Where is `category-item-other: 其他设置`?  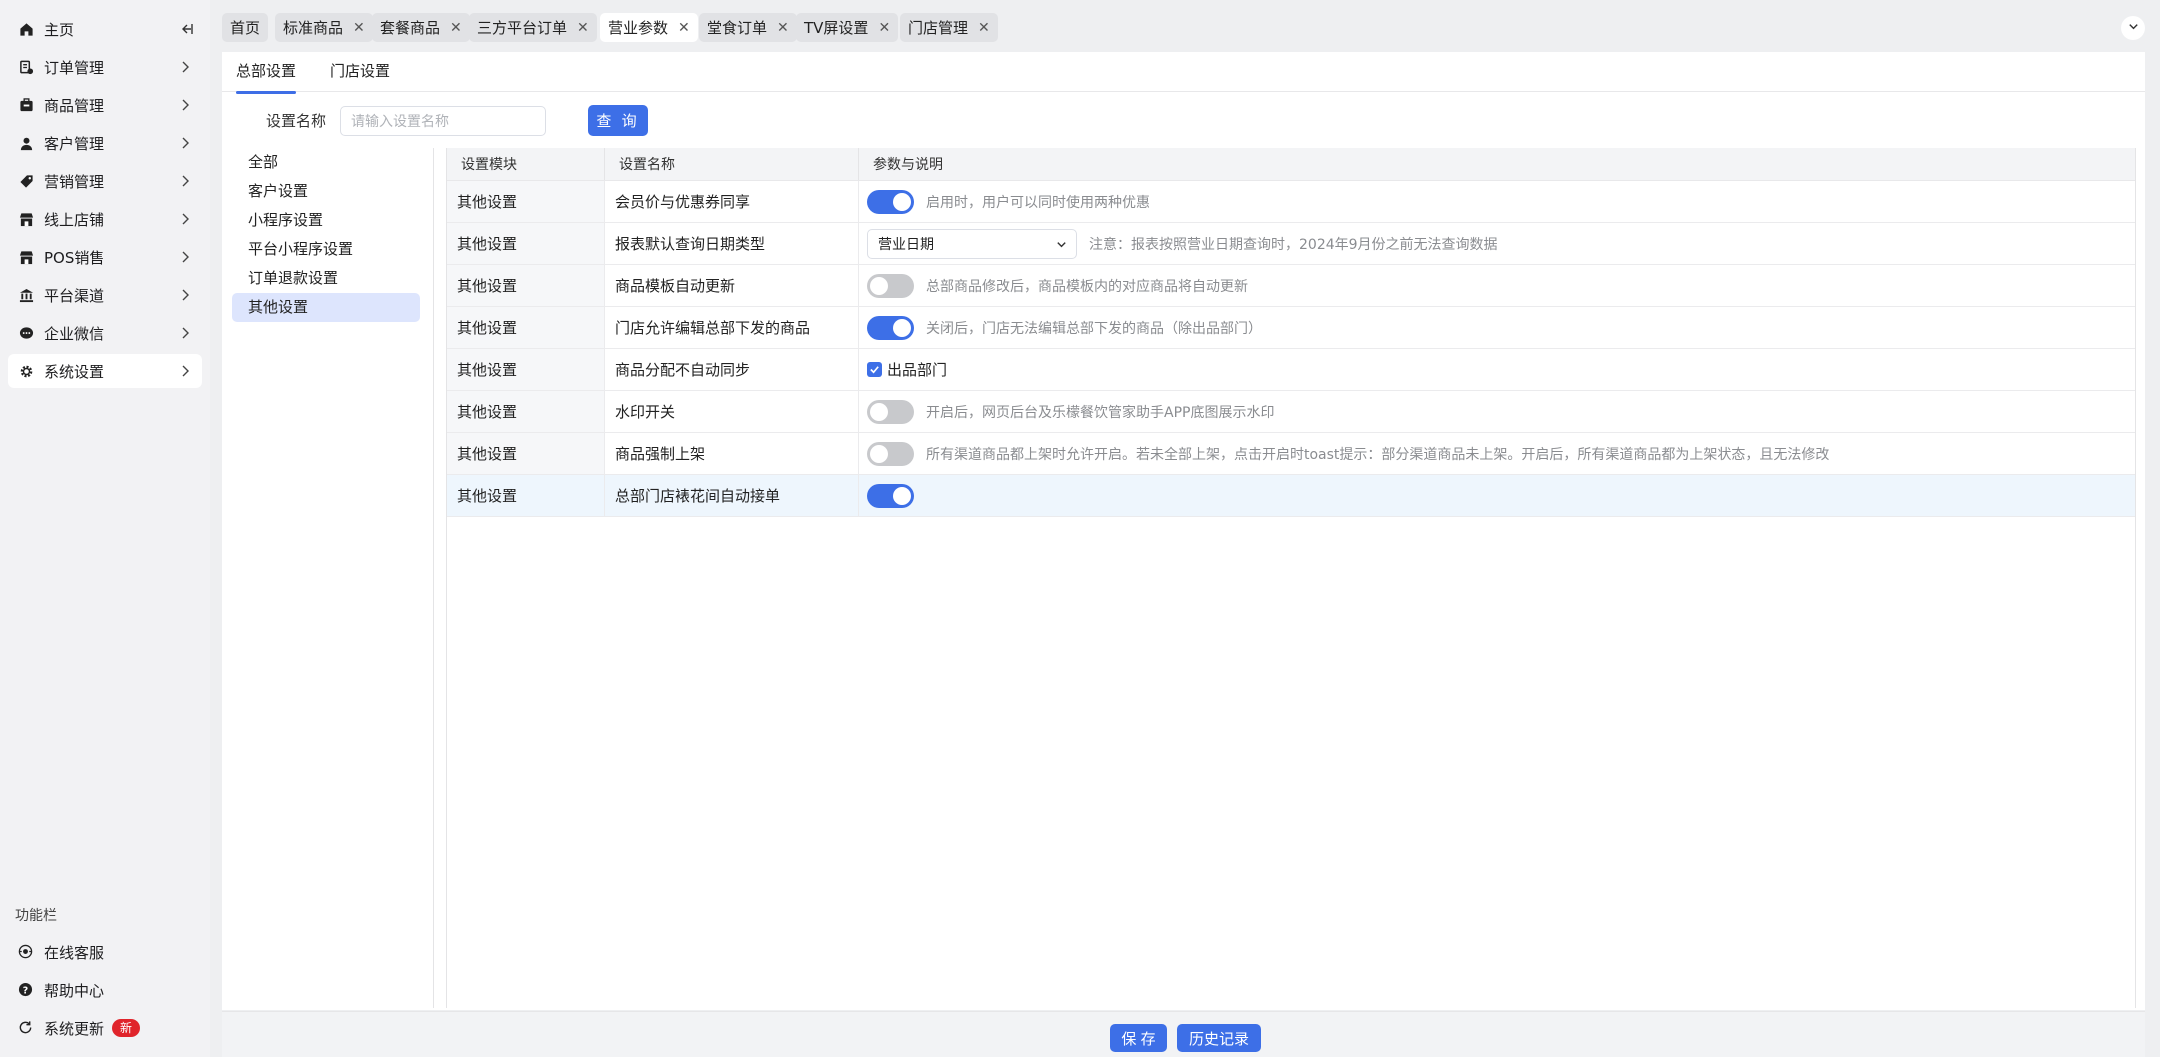 category-item-other: 其他设置 is located at coordinates (326, 307).